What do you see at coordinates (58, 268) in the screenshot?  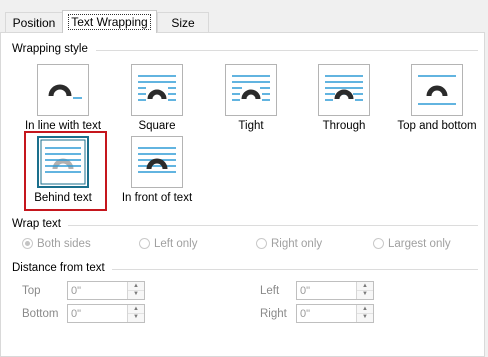 I see `distance-heading: Distance from text` at bounding box center [58, 268].